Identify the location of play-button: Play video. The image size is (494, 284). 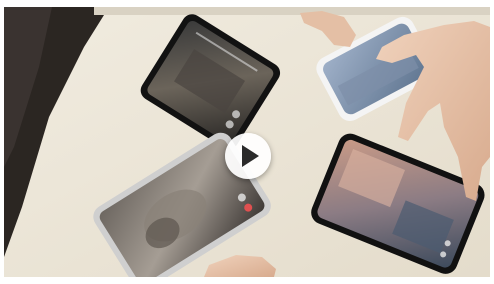
(248, 156).